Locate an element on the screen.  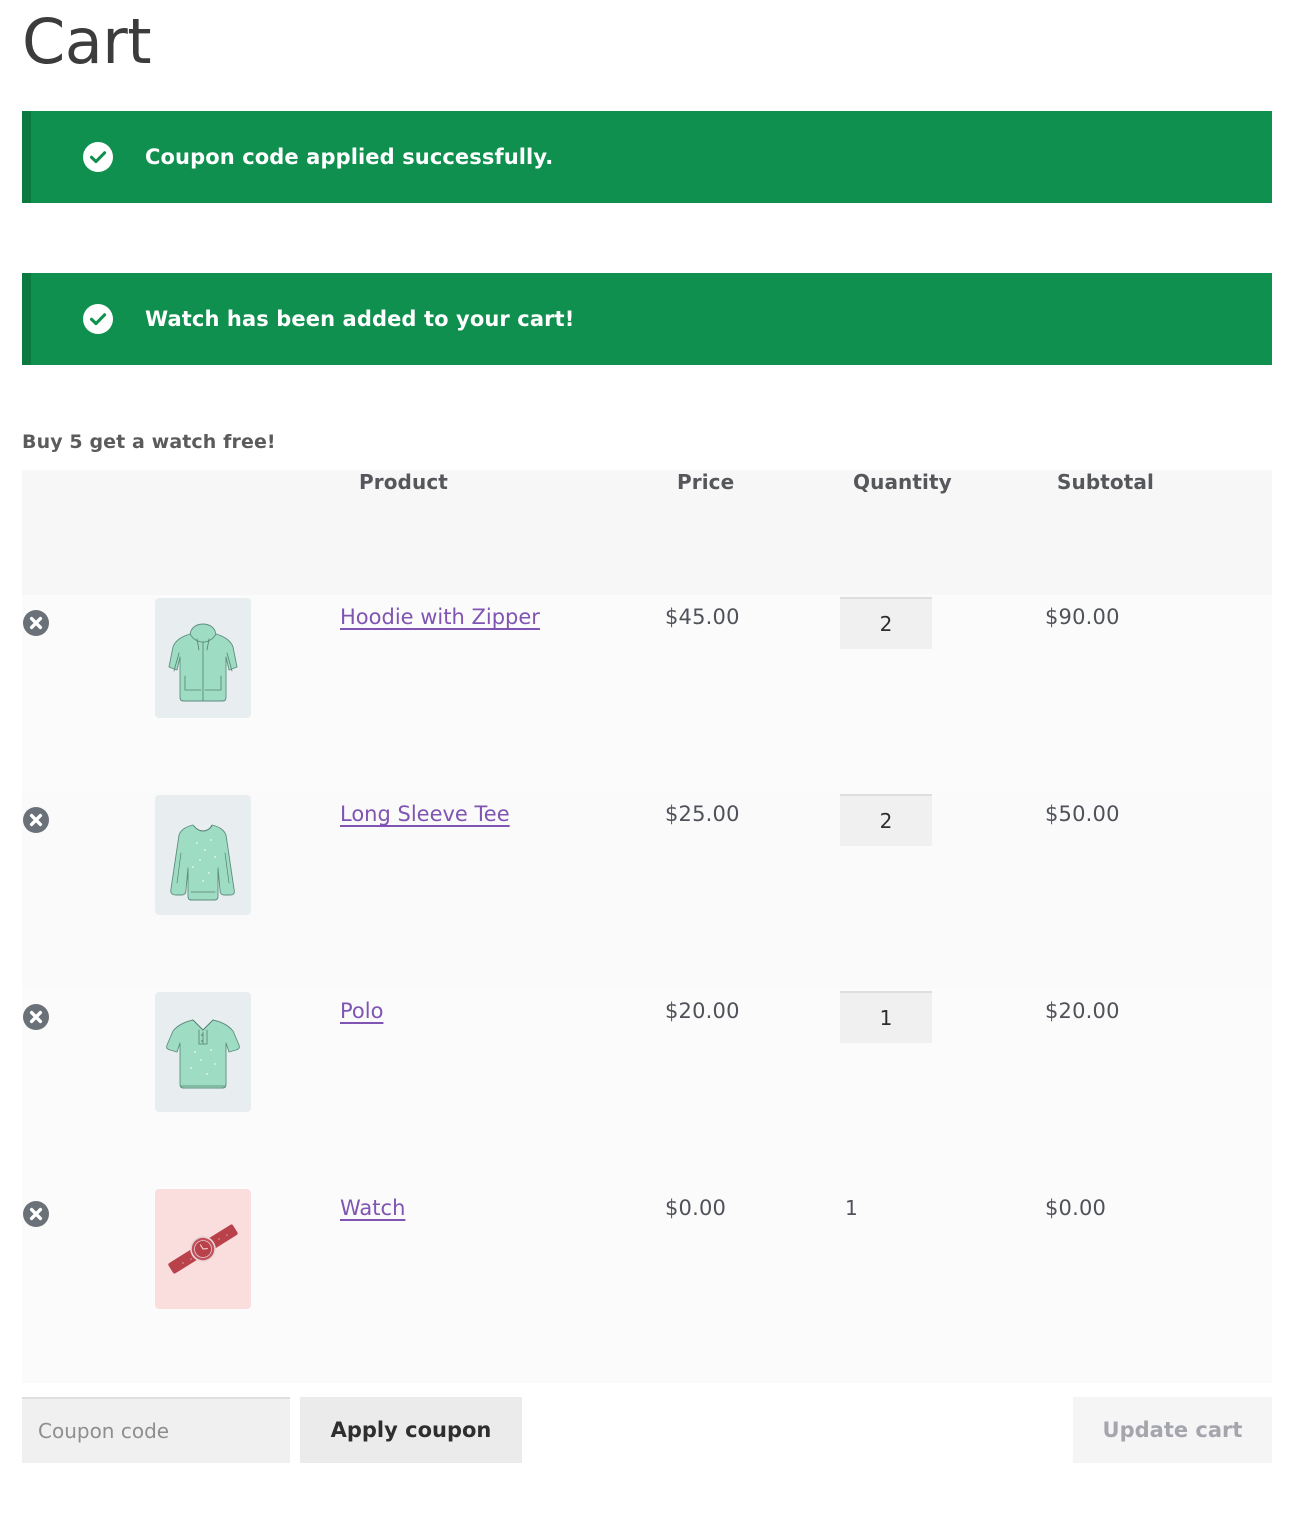
table-row: Long Sleeve Tee $25.00 $50.00 is located at coordinates (647, 891).